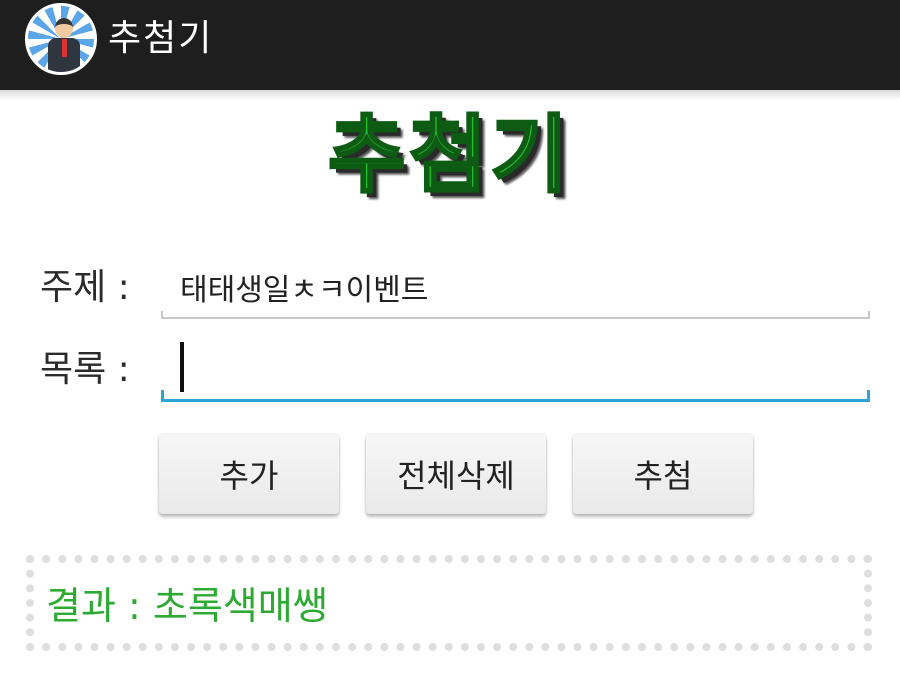 The height and width of the screenshot is (674, 900). Describe the element at coordinates (456, 474) in the screenshot. I see `clear-all-button: 전체삭제` at that location.